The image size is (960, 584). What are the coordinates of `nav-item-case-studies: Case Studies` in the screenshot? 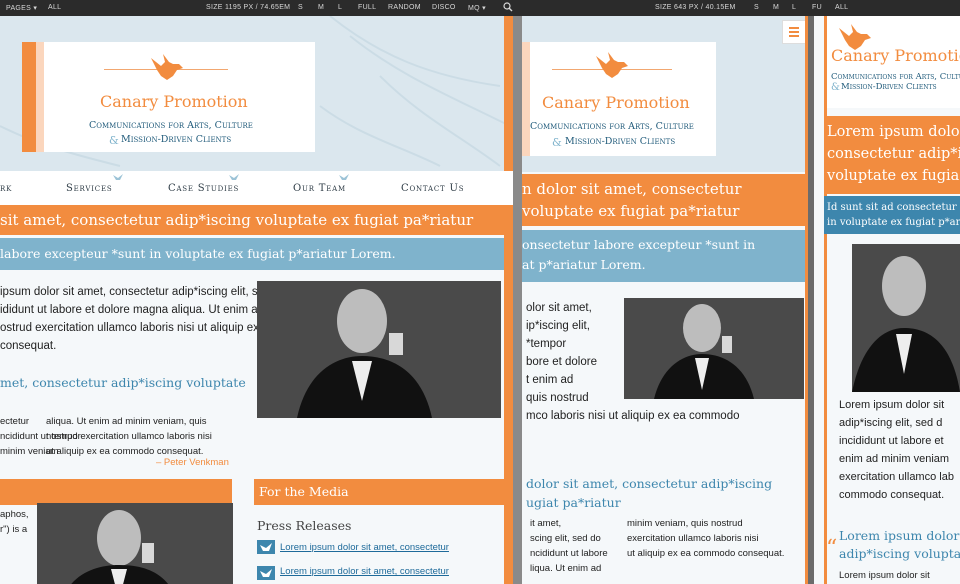 It's located at (203, 188).